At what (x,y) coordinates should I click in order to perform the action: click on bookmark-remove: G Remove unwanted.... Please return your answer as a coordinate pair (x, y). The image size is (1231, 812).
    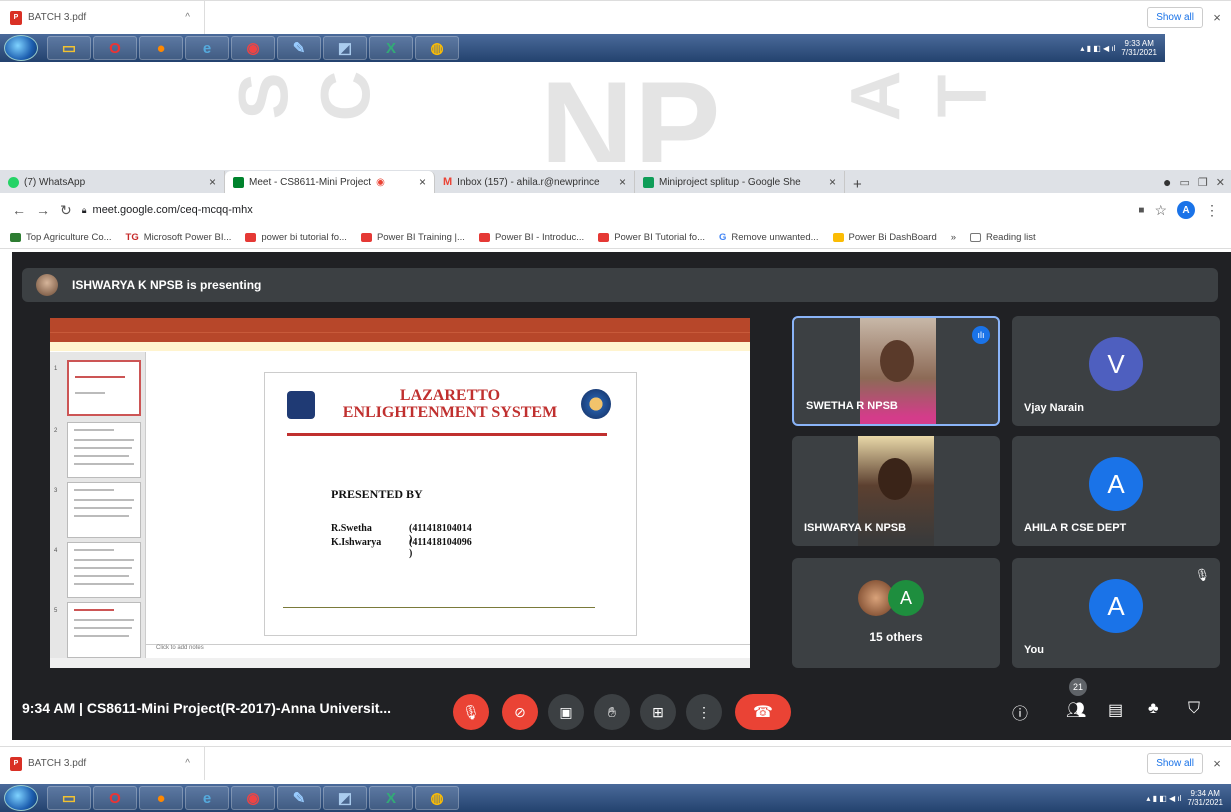
    Looking at the image, I should click on (769, 237).